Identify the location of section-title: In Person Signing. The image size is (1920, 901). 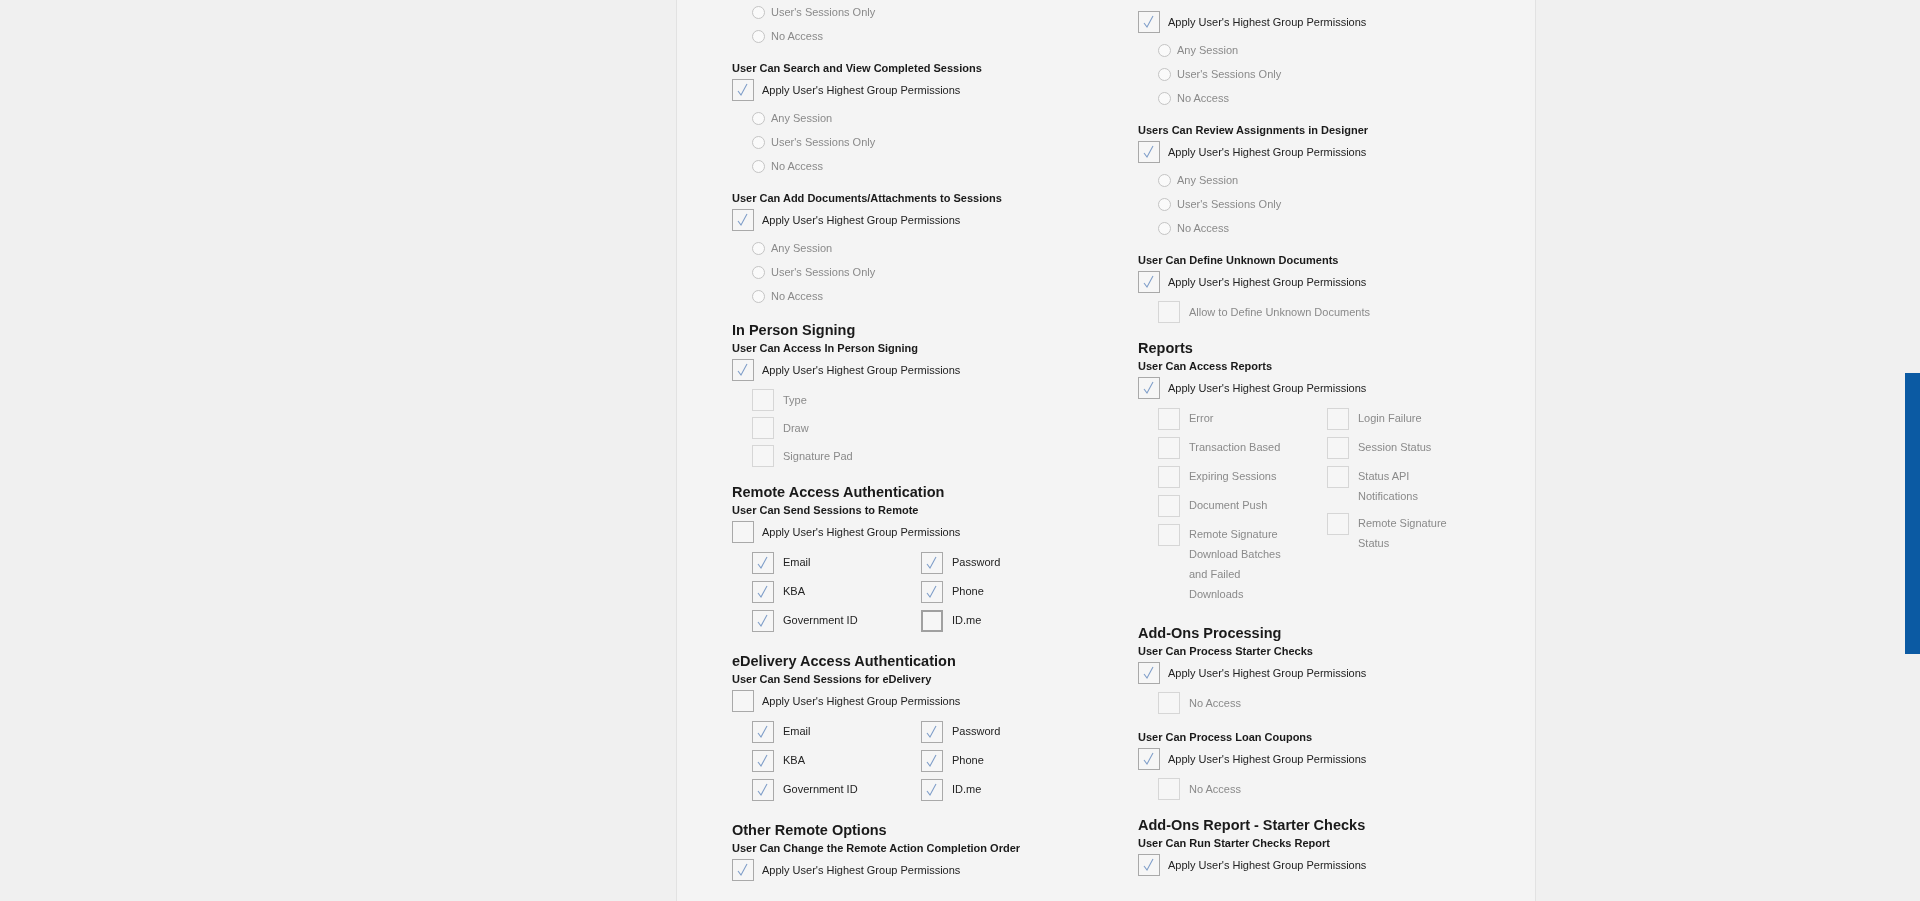
(794, 330).